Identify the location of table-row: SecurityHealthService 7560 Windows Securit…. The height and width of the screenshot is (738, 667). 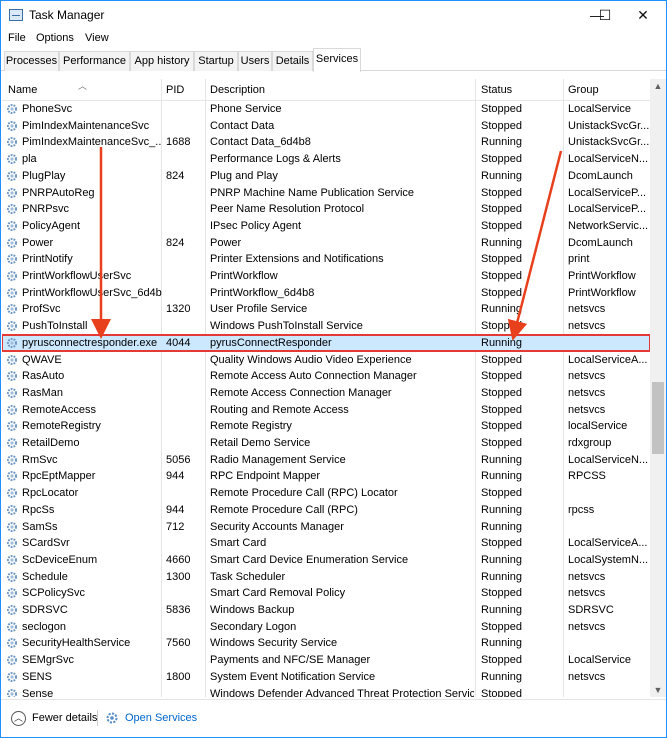
(326, 643).